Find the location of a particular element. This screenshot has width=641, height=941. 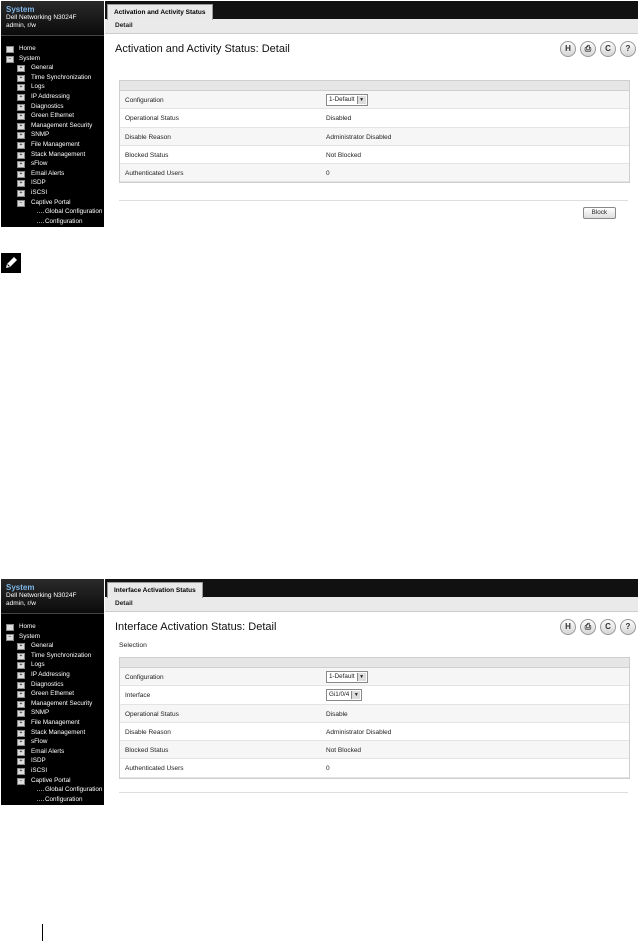

sidebar-item-label: IP Addressing is located at coordinates (50, 96).